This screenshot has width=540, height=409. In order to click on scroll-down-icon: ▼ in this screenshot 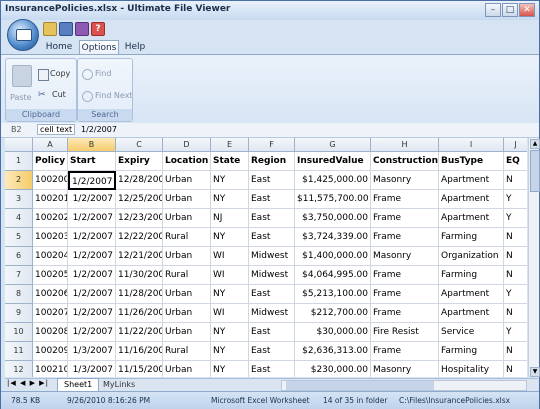, I will do `click(535, 372)`.